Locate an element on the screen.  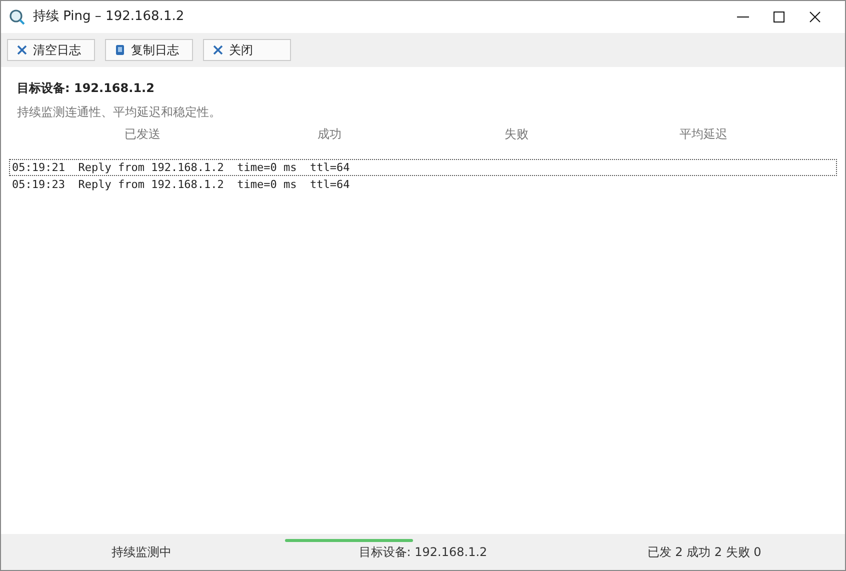
status-text: 持续监测中 is located at coordinates (141, 552).